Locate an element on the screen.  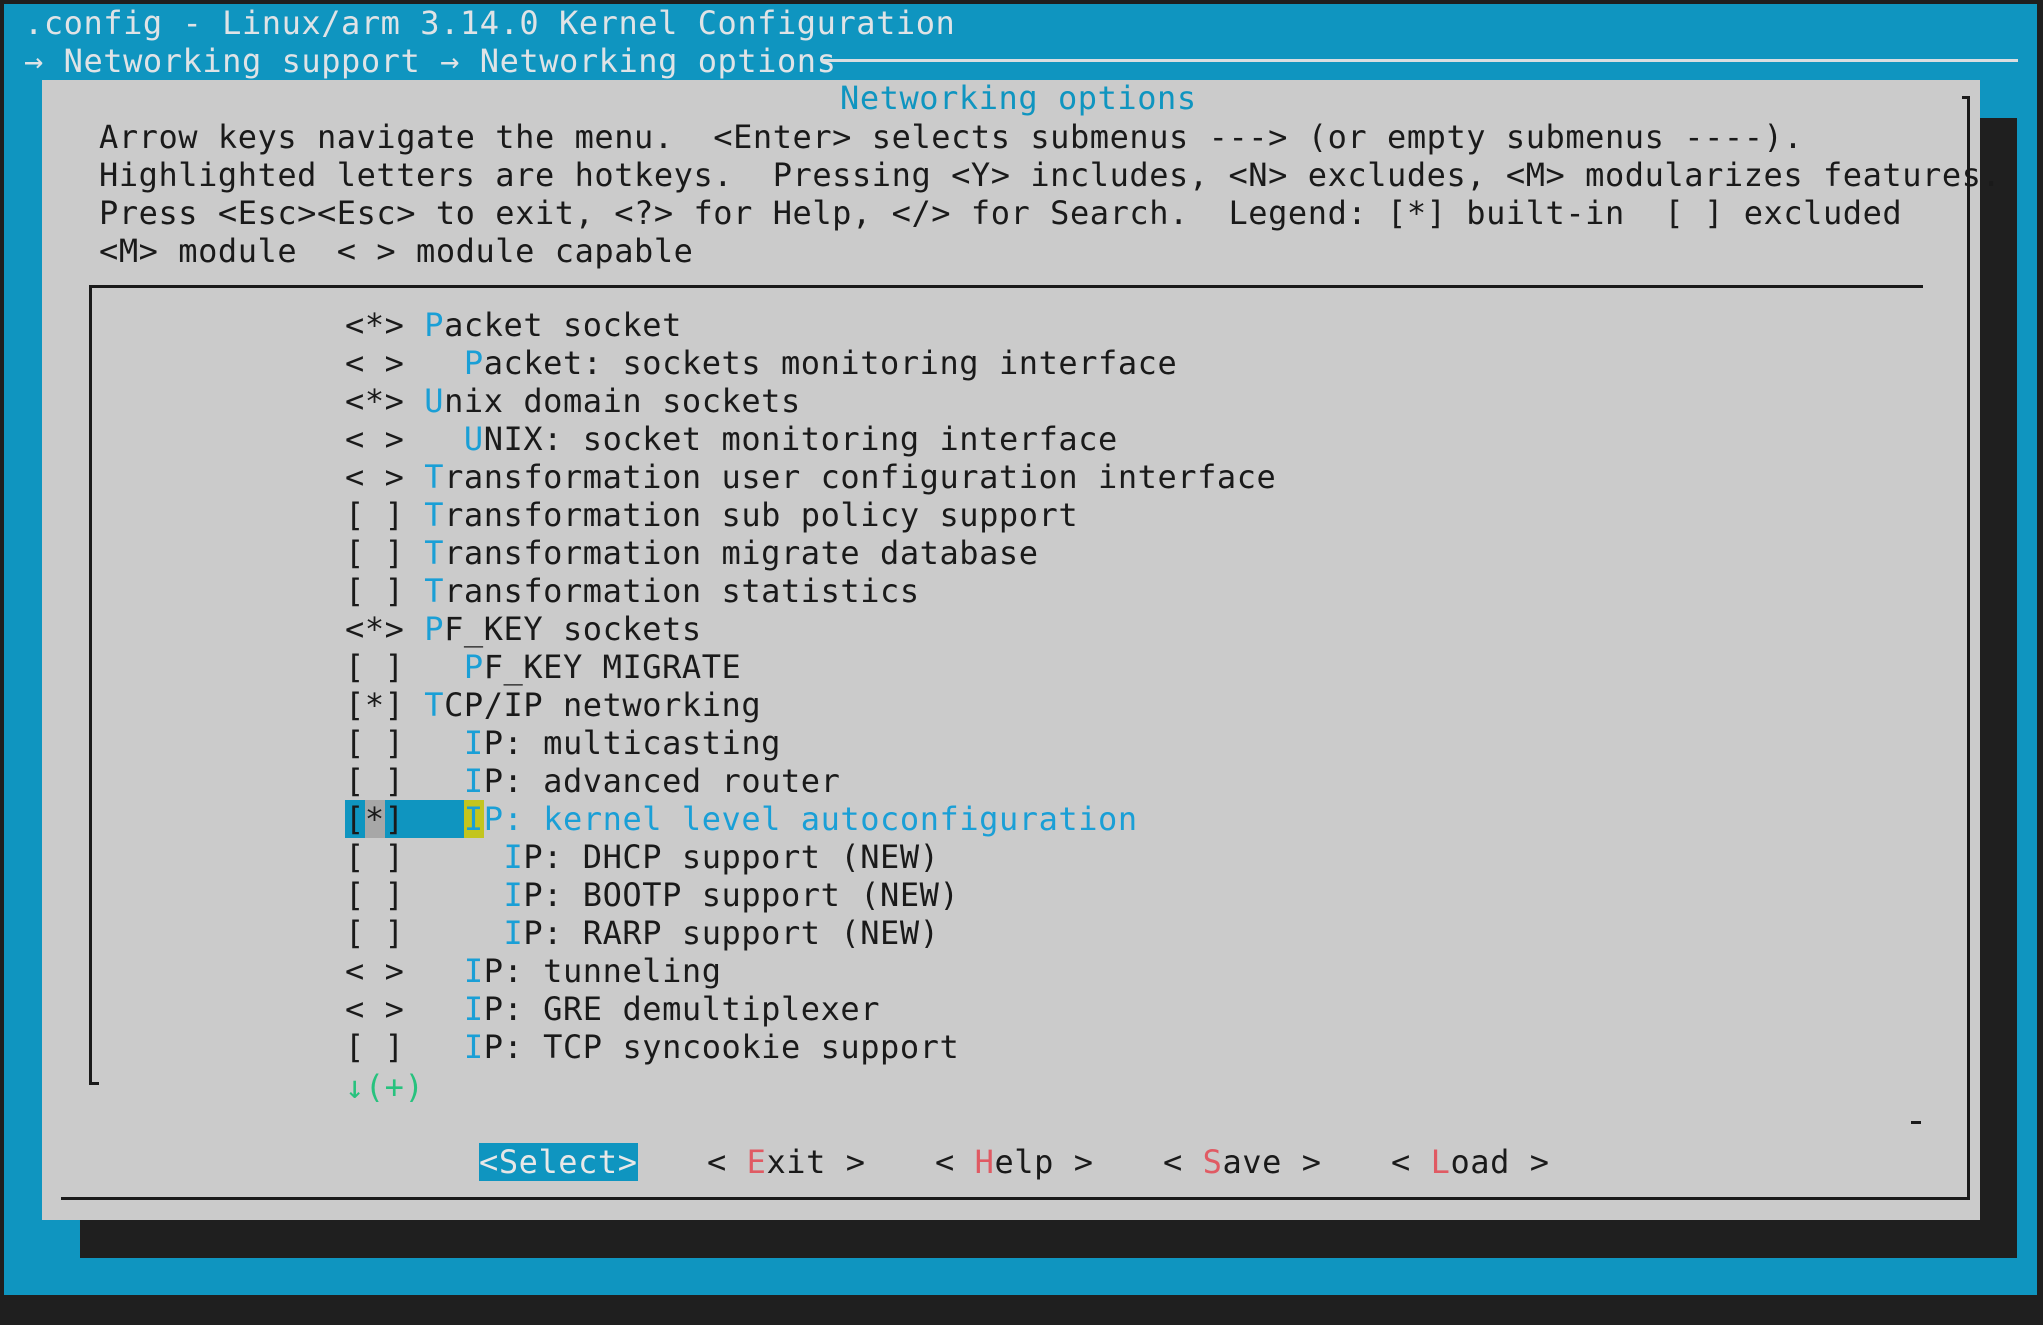
button-hotkey: H is located at coordinates (985, 1162).